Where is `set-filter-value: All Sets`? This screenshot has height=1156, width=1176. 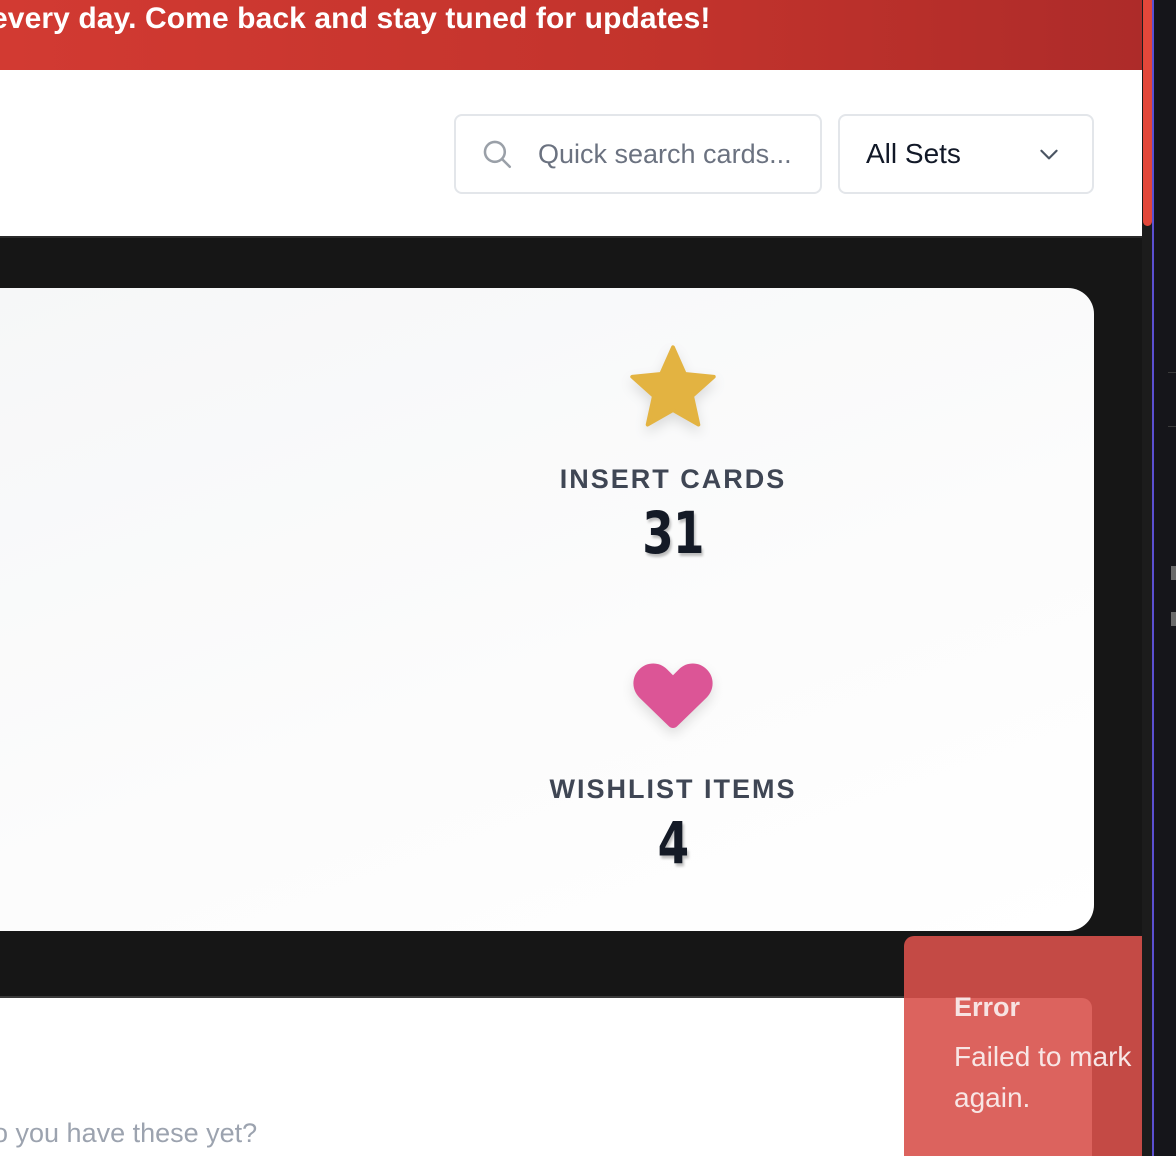 set-filter-value: All Sets is located at coordinates (913, 153).